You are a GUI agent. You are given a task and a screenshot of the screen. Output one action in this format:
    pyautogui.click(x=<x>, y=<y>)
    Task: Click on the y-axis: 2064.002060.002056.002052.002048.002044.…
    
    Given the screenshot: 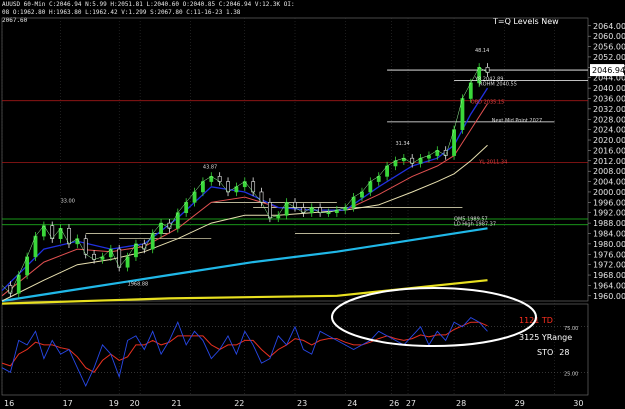 What is the action you would take?
    pyautogui.click(x=606, y=161)
    